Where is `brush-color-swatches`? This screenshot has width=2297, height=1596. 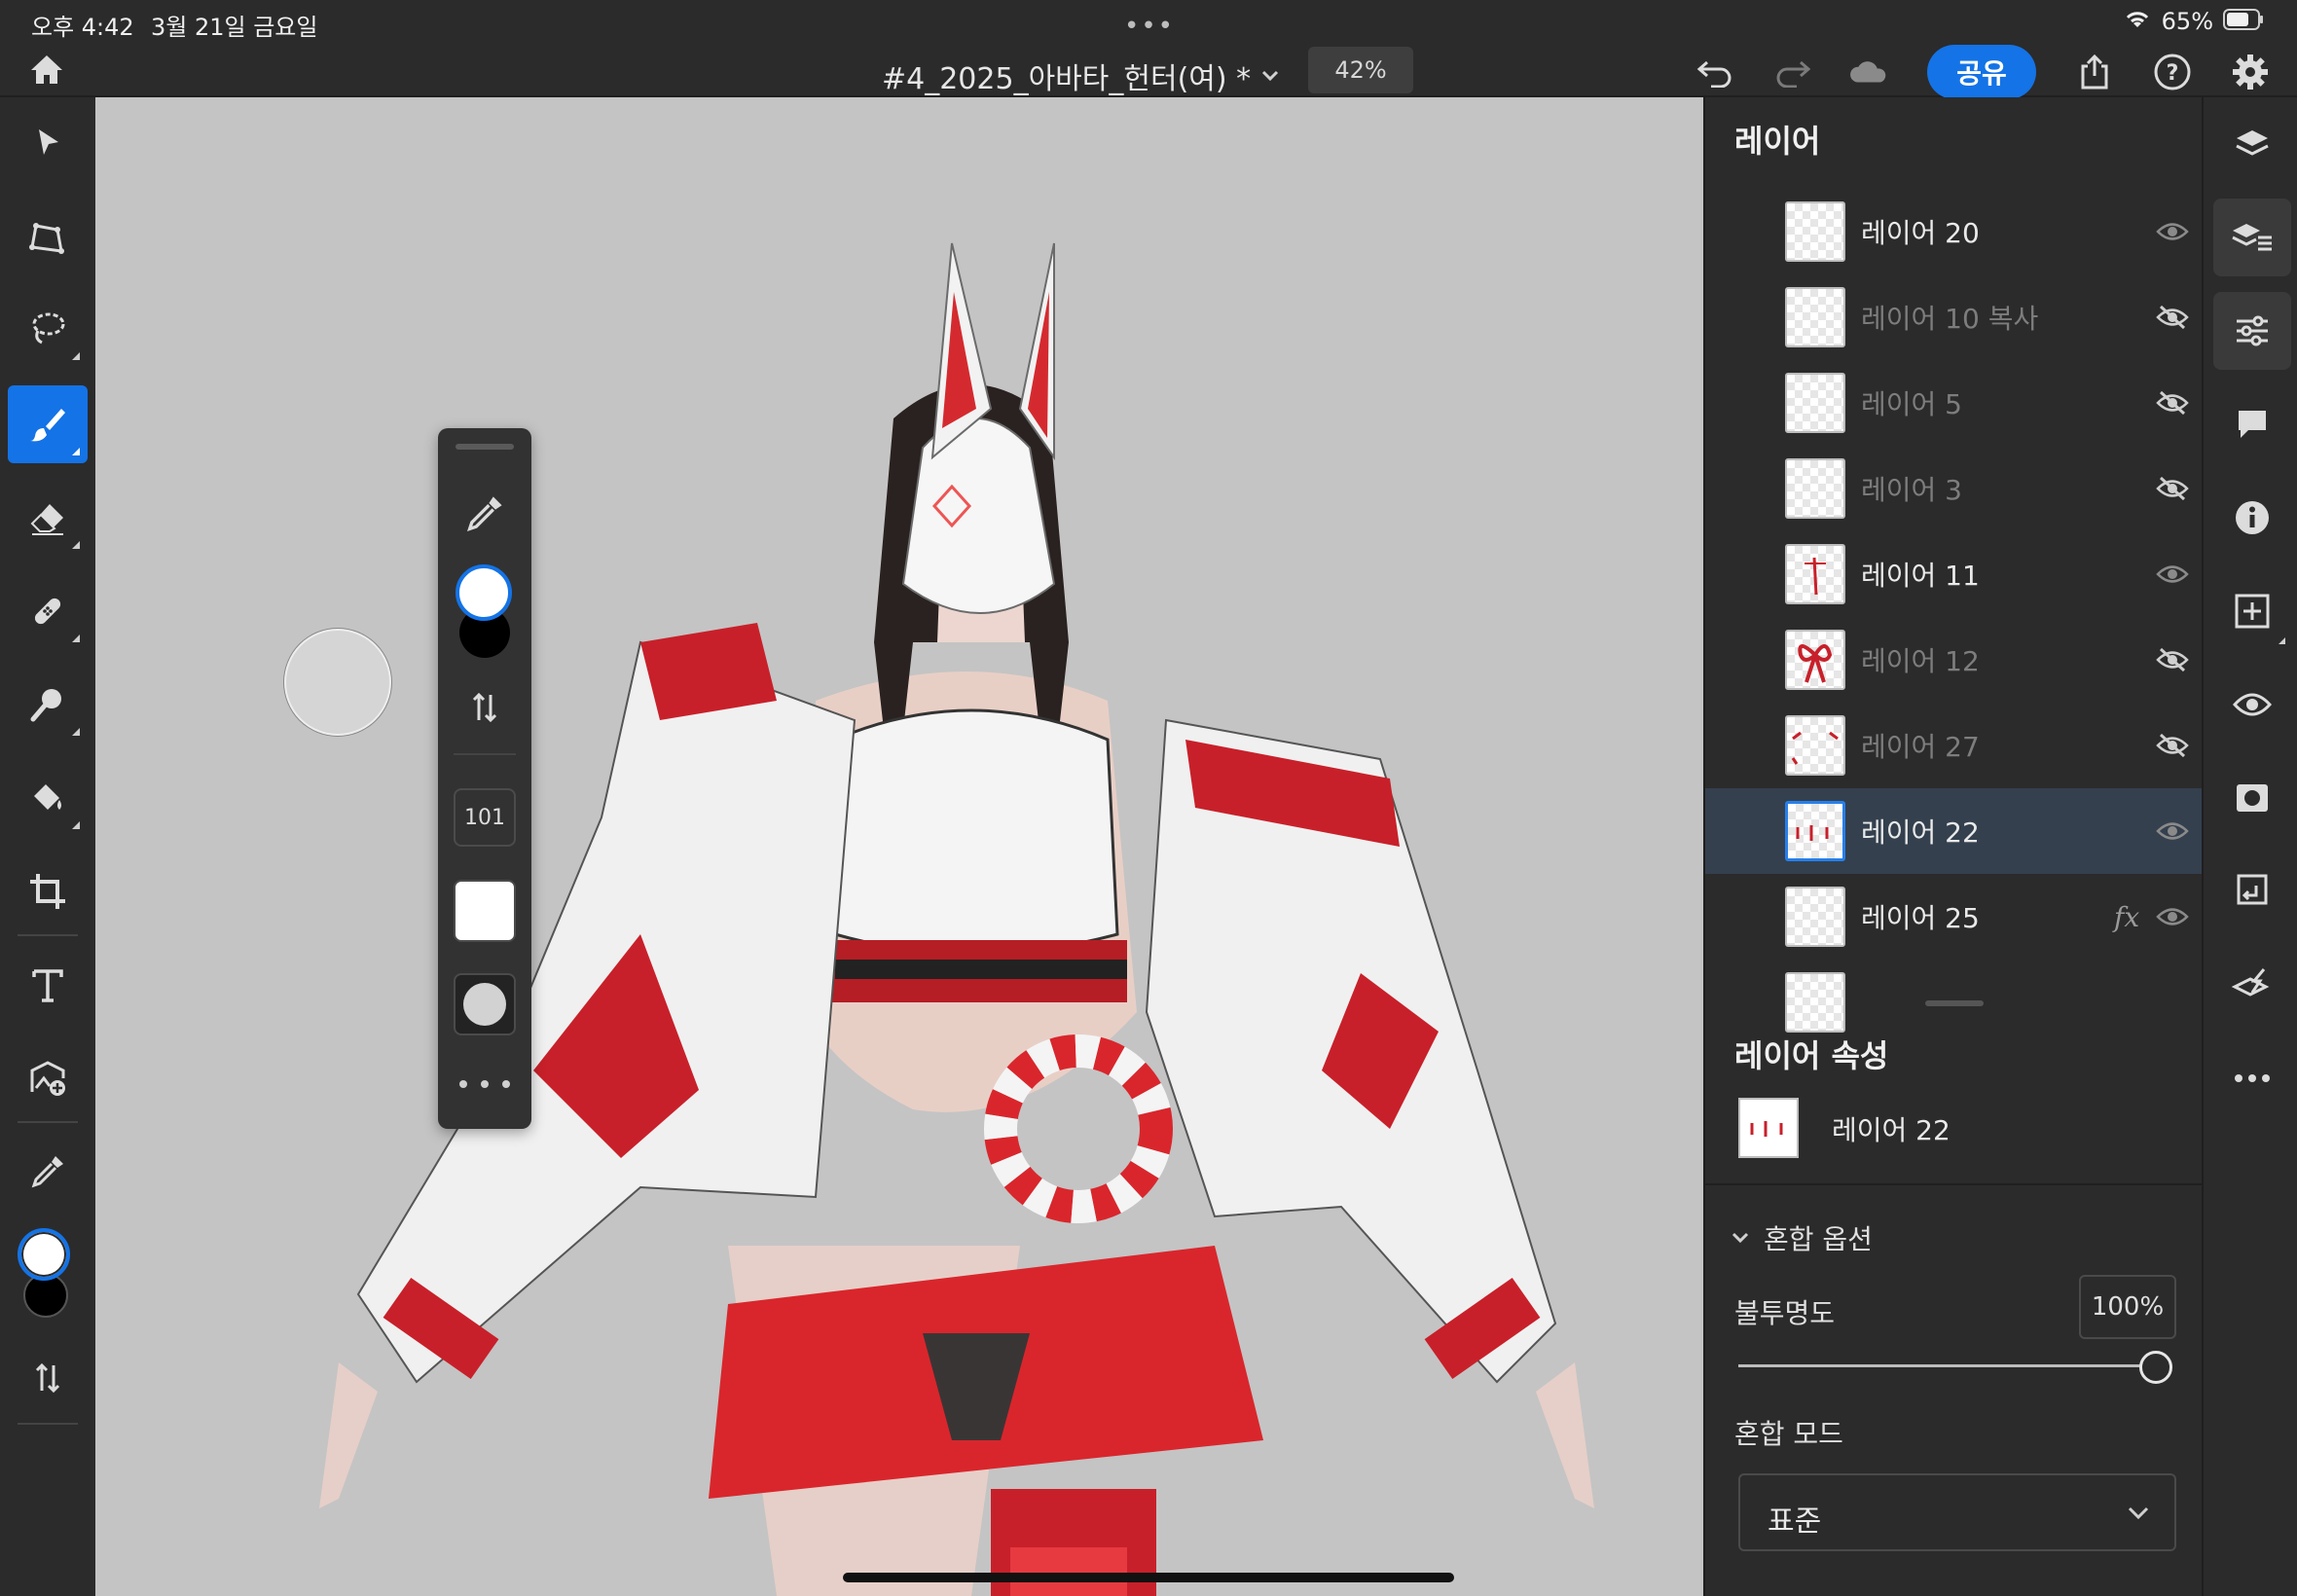
brush-color-swatches is located at coordinates (485, 613).